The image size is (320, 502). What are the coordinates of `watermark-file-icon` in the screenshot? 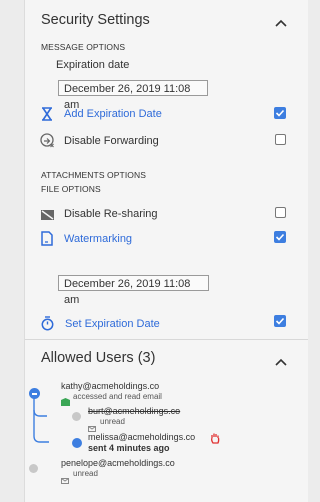 It's located at (47, 241).